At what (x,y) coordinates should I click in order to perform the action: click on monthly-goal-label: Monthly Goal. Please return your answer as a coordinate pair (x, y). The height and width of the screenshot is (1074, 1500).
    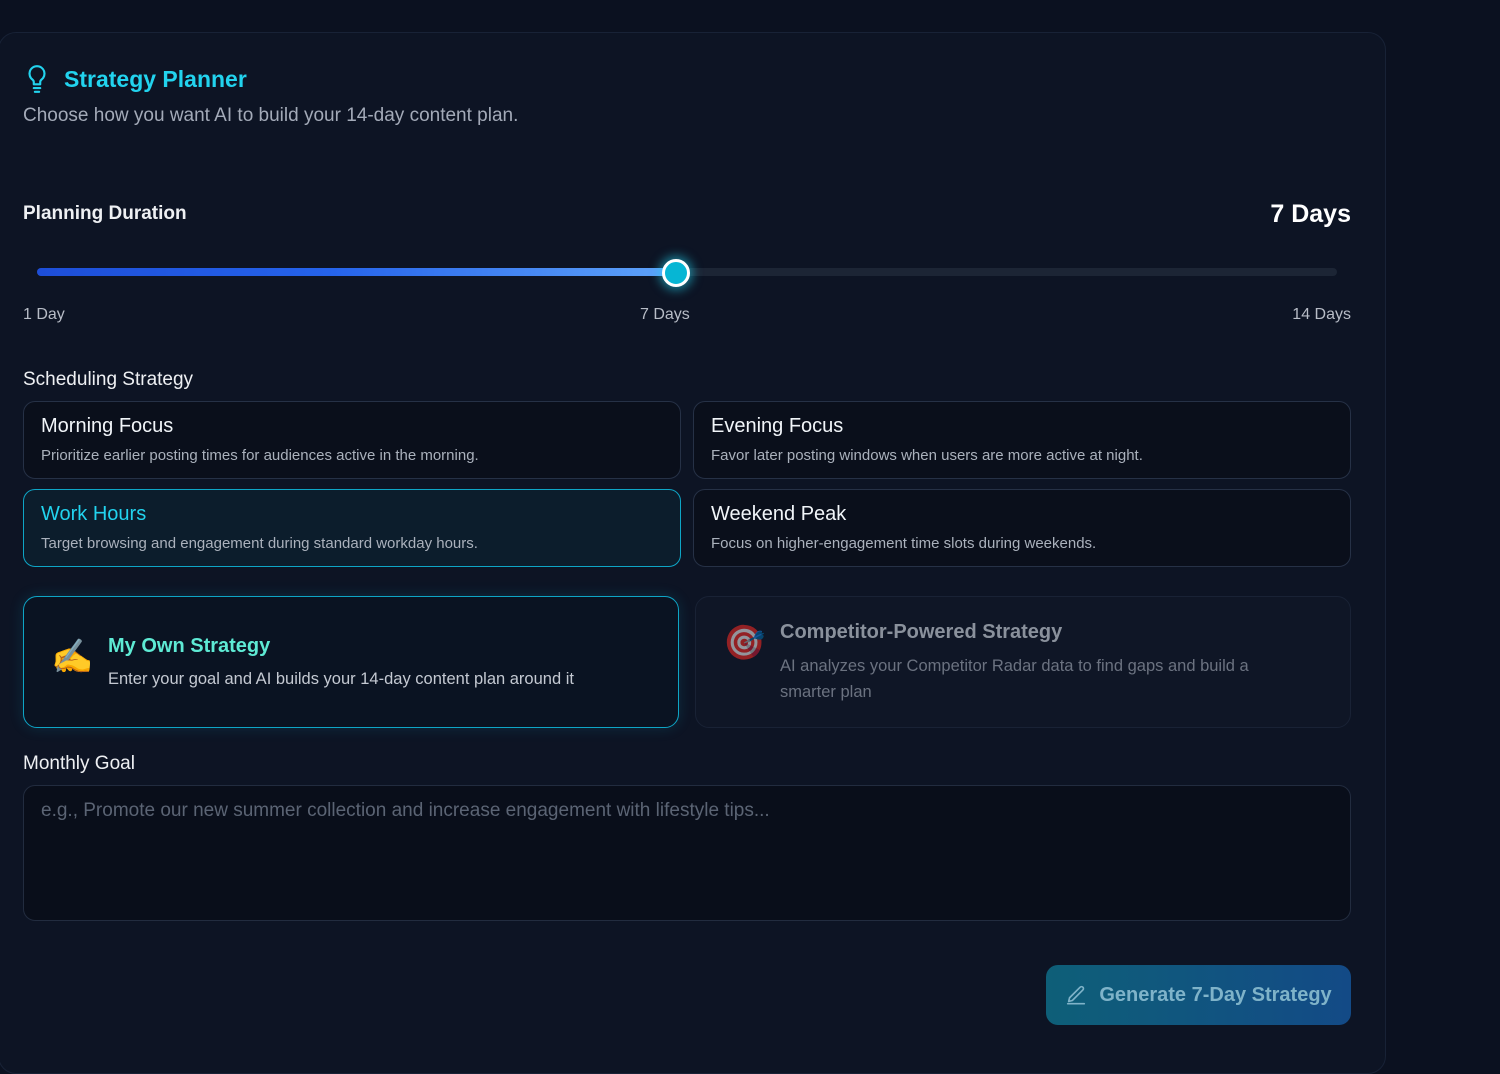
    Looking at the image, I should click on (79, 763).